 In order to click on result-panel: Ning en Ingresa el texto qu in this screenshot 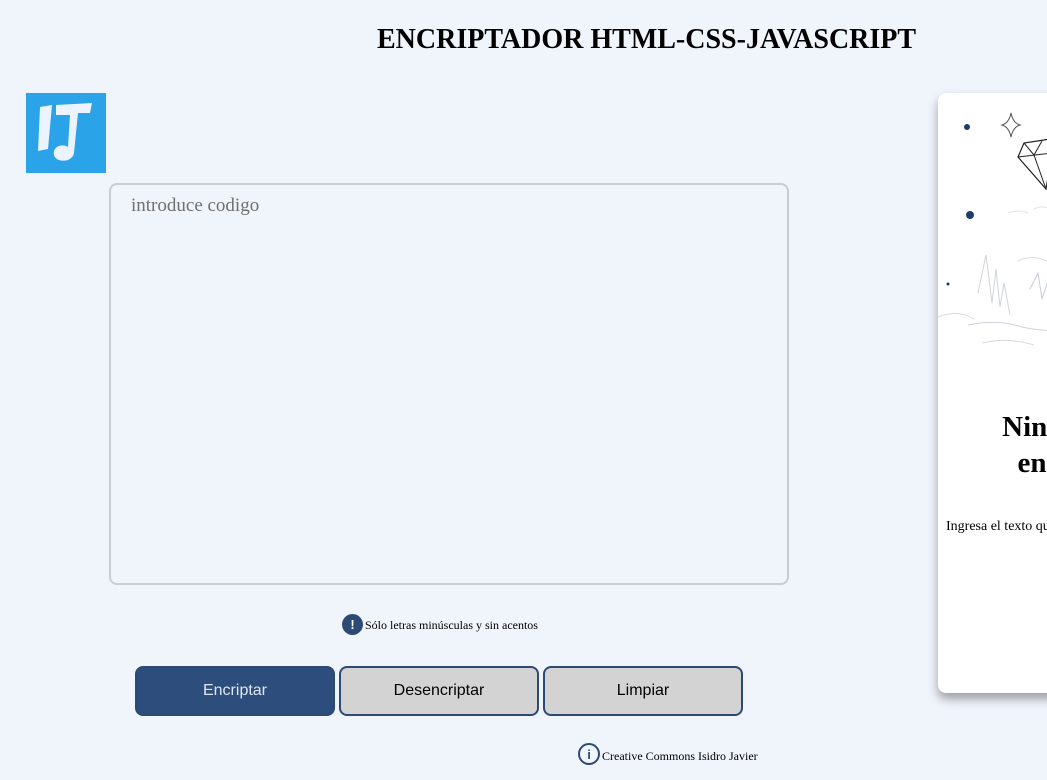, I will do `click(992, 393)`.